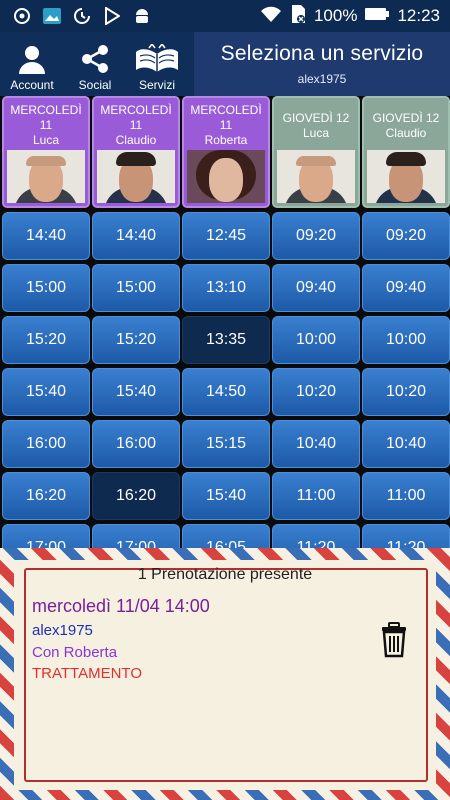  Describe the element at coordinates (75, 652) in the screenshot. I see `booking-operator: Con Roberta` at that location.